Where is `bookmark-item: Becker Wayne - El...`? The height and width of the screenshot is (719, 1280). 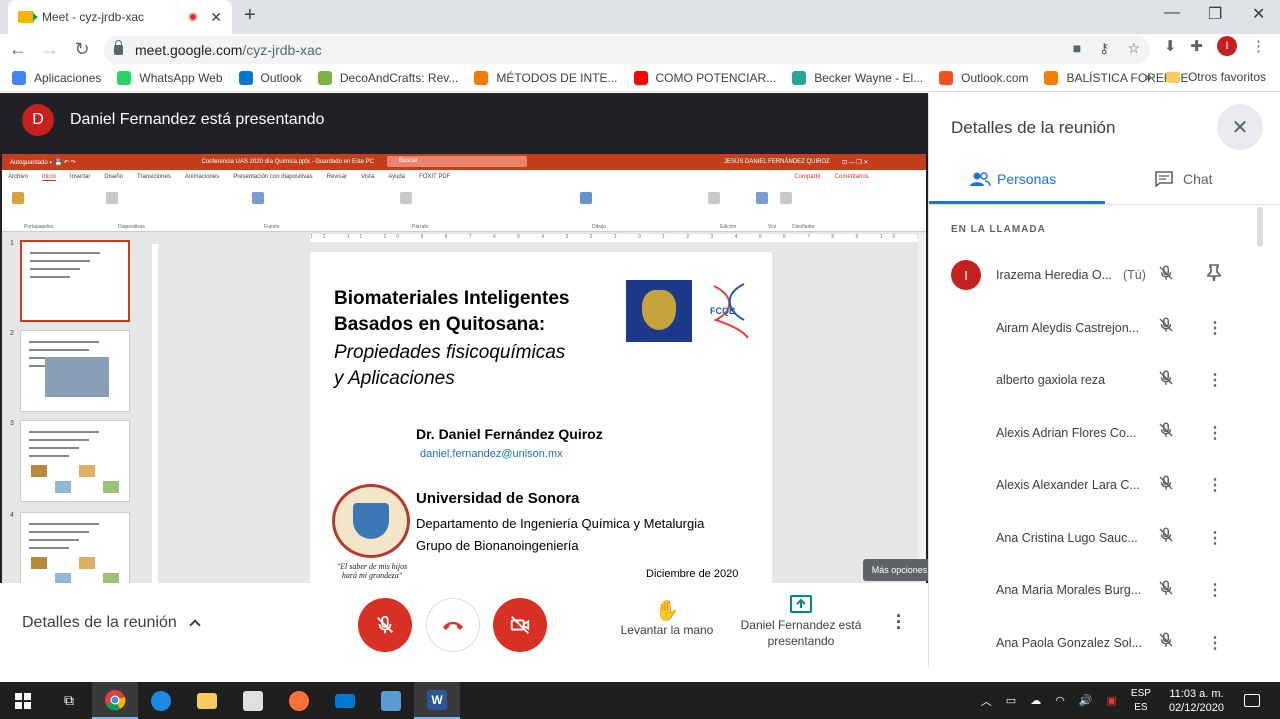
bookmark-item: Becker Wayne - El... is located at coordinates (857, 77).